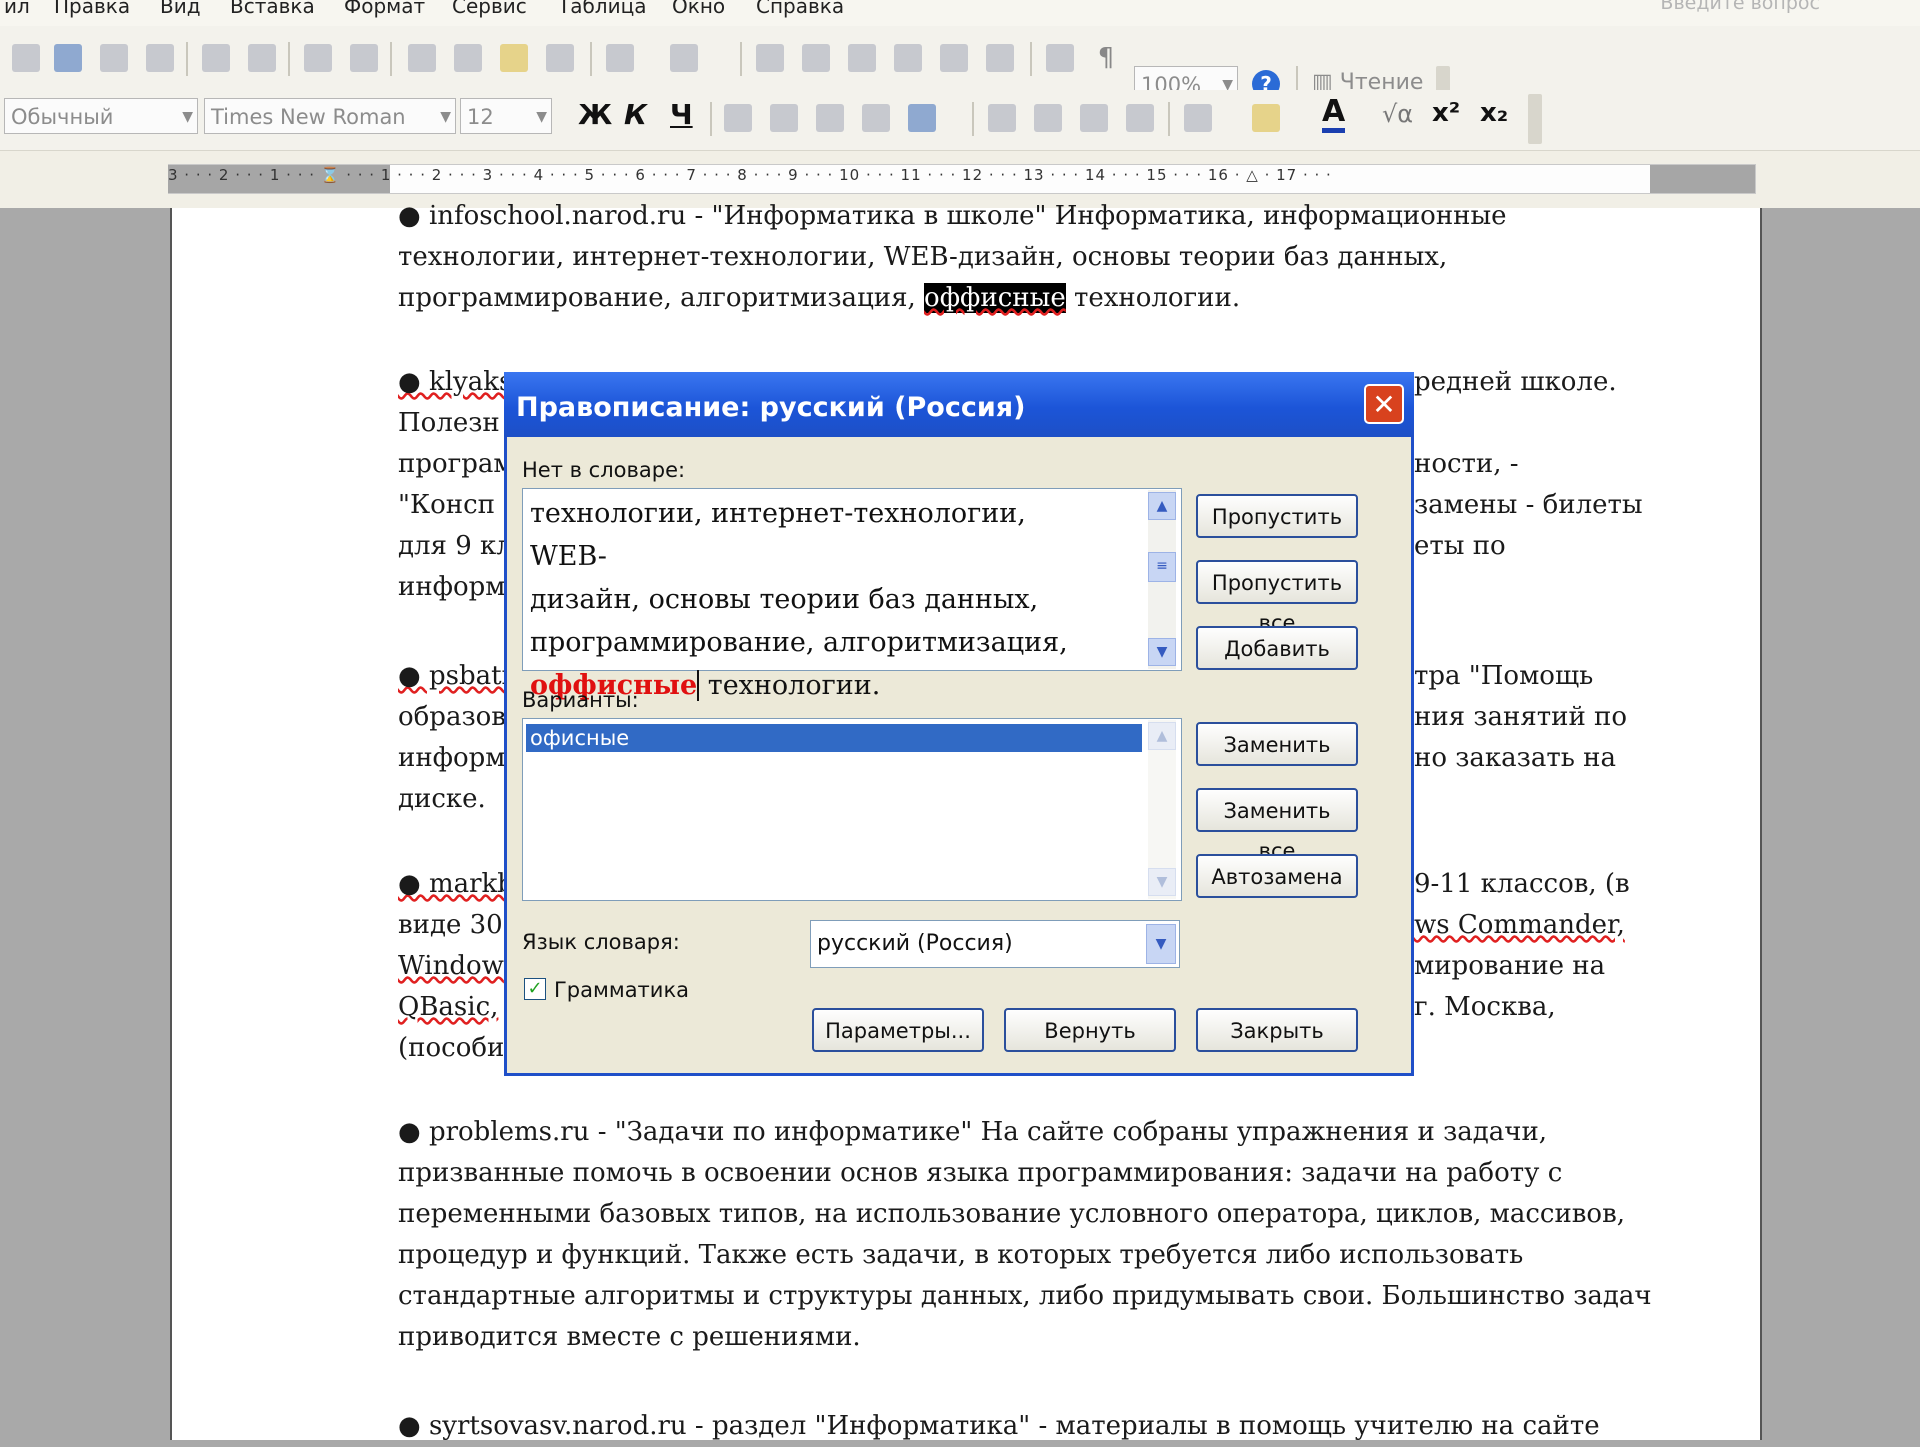  What do you see at coordinates (784, 118) in the screenshot?
I see `align-center-icon` at bounding box center [784, 118].